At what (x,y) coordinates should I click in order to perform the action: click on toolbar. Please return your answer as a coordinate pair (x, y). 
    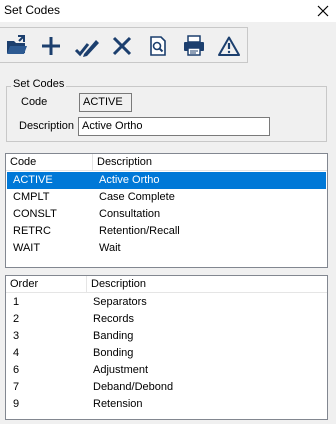
    Looking at the image, I should click on (124, 45).